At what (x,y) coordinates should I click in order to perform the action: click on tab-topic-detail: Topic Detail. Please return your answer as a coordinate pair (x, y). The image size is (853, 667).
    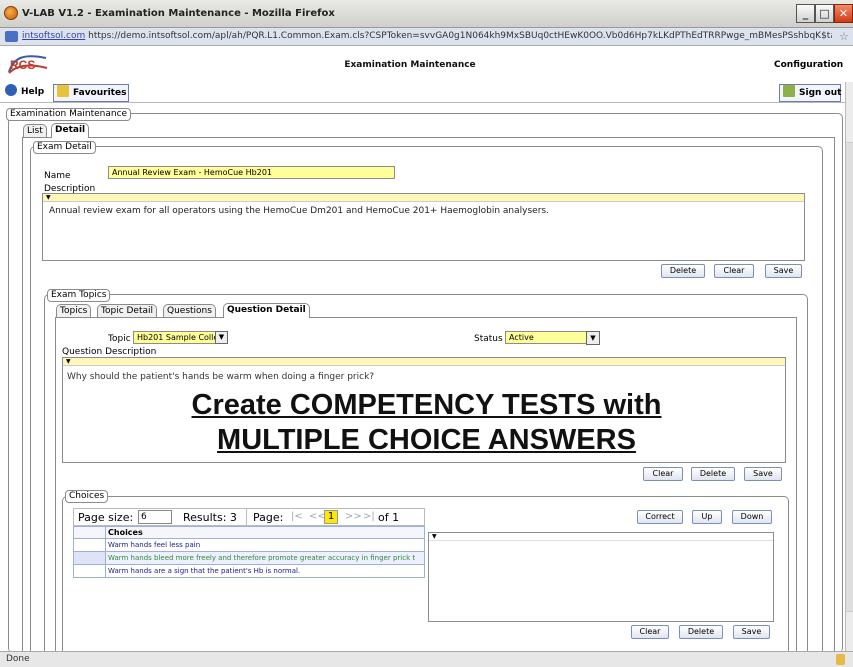
    Looking at the image, I should click on (127, 311).